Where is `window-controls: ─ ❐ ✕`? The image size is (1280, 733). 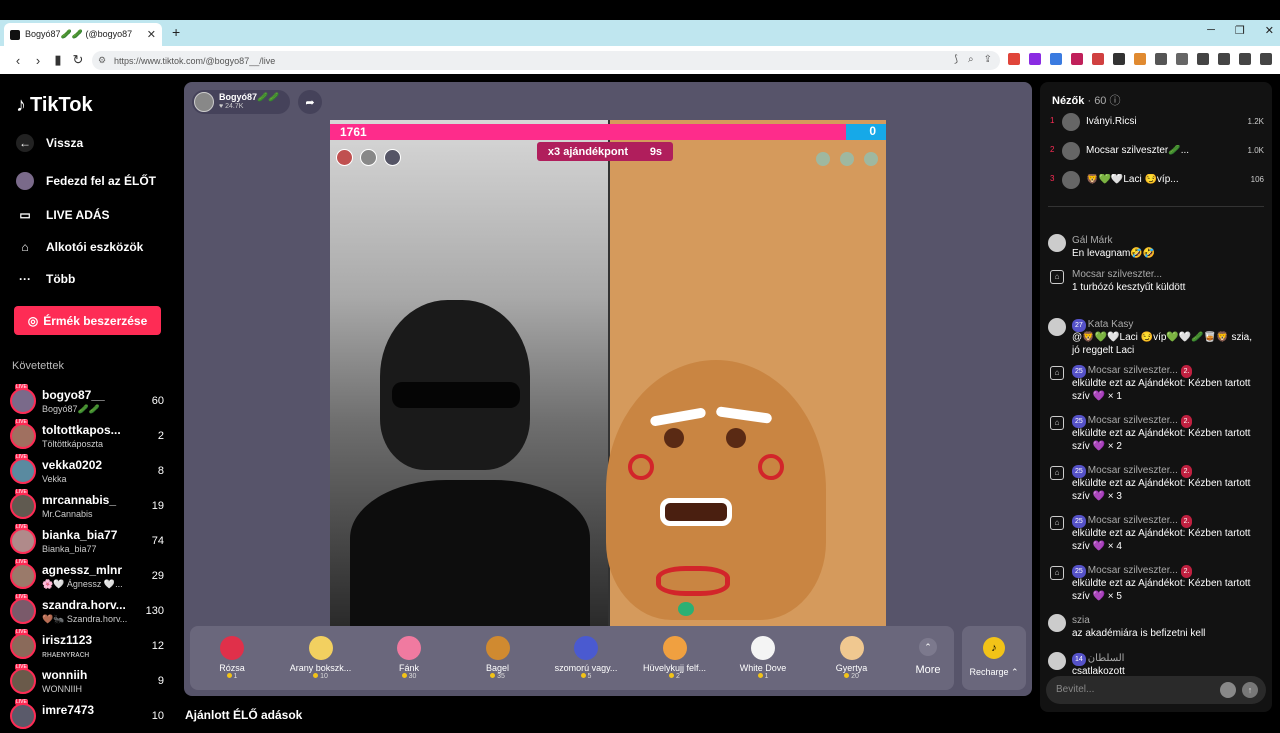
window-controls: ─ ❐ ✕ is located at coordinates (1240, 30).